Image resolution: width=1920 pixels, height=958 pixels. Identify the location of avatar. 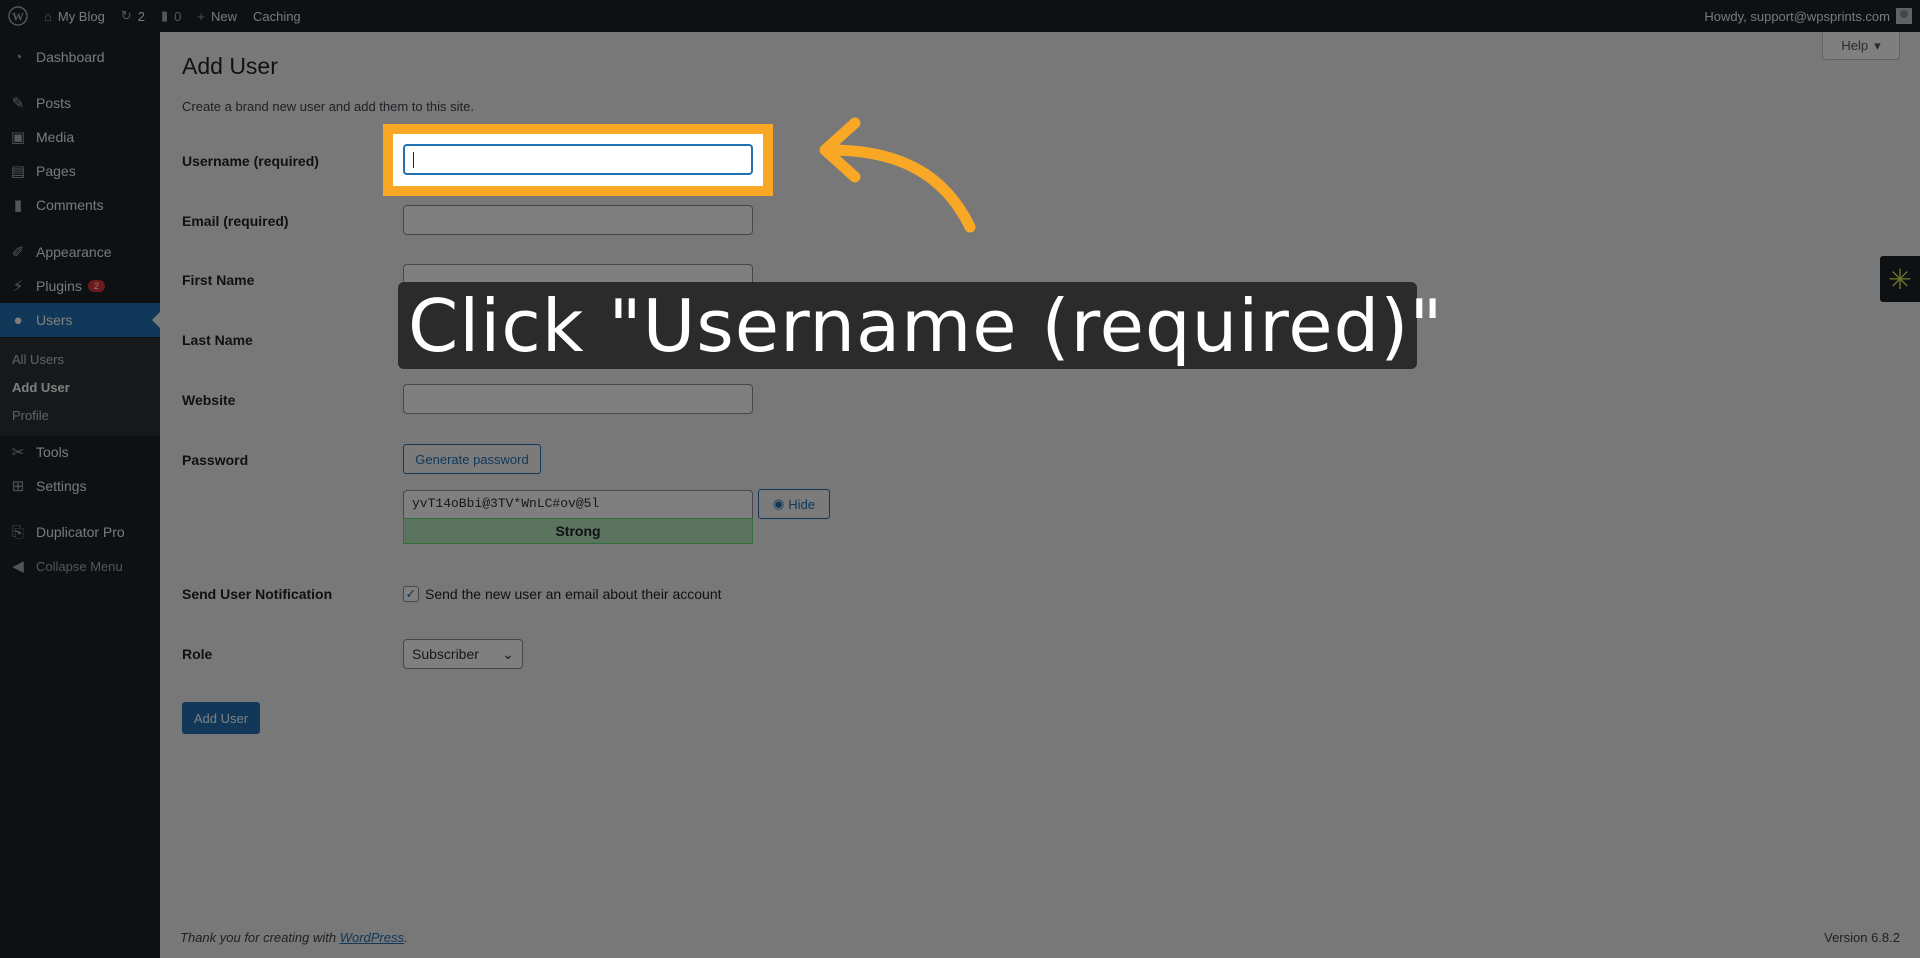
(1904, 16).